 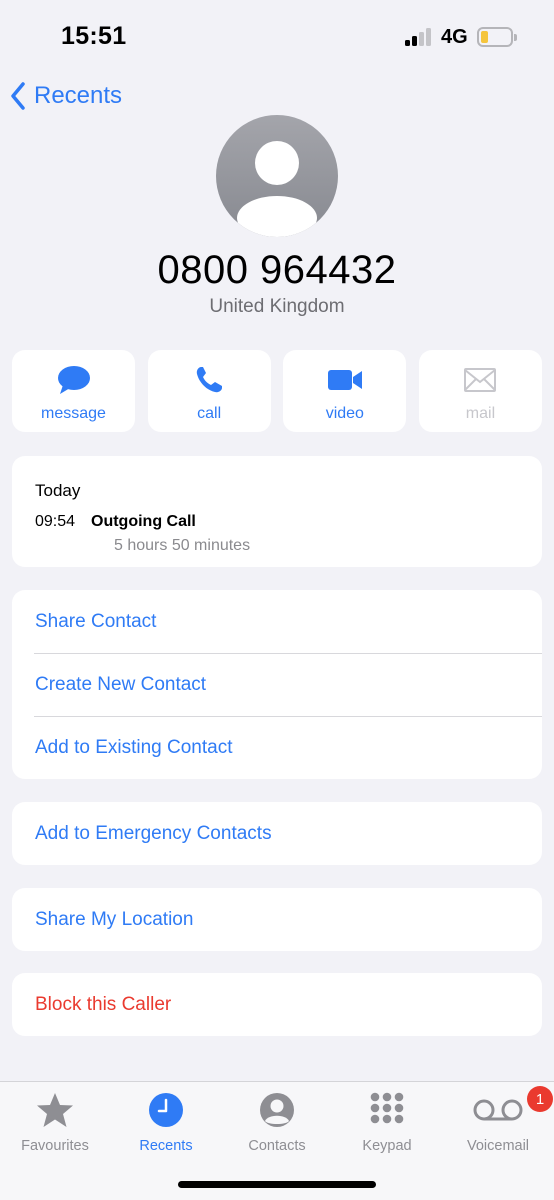 I want to click on tab-label: Voicemail, so click(x=498, y=1146).